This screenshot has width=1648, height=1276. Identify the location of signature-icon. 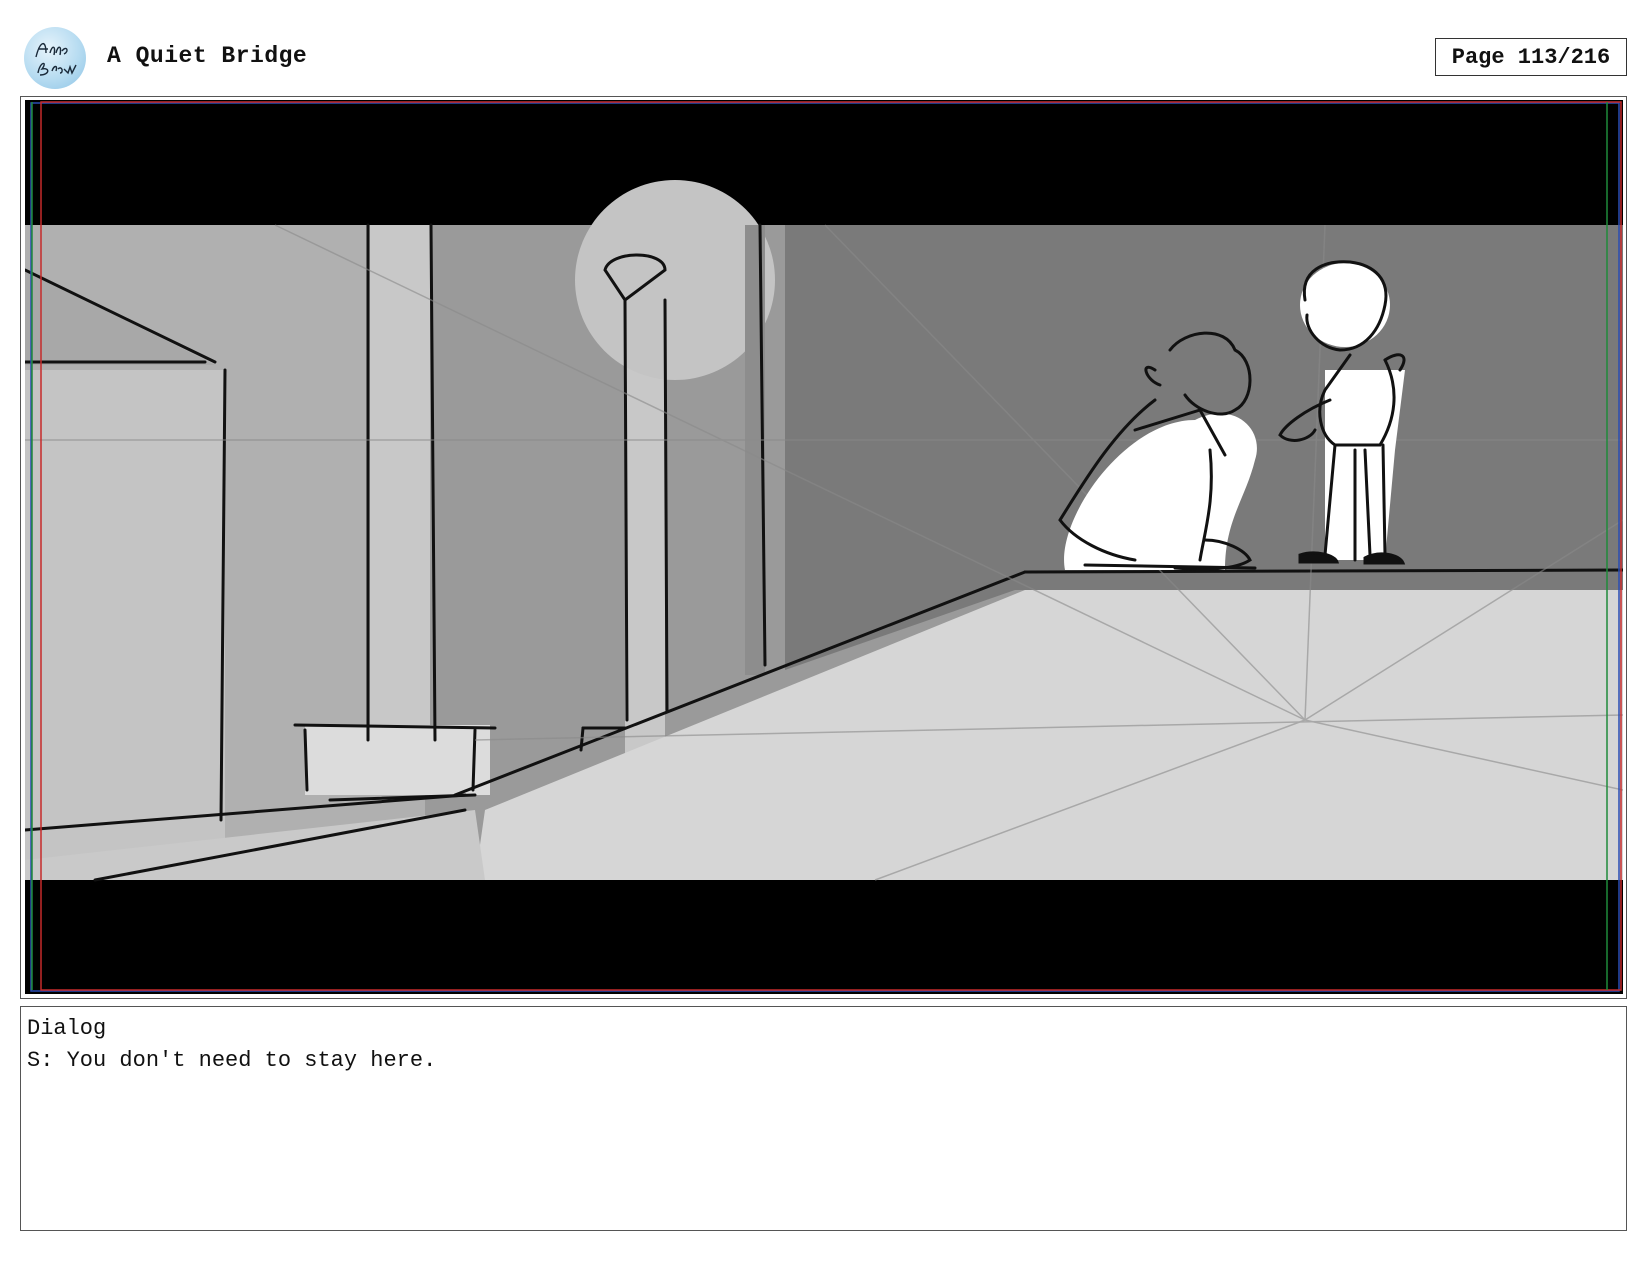
(56, 59).